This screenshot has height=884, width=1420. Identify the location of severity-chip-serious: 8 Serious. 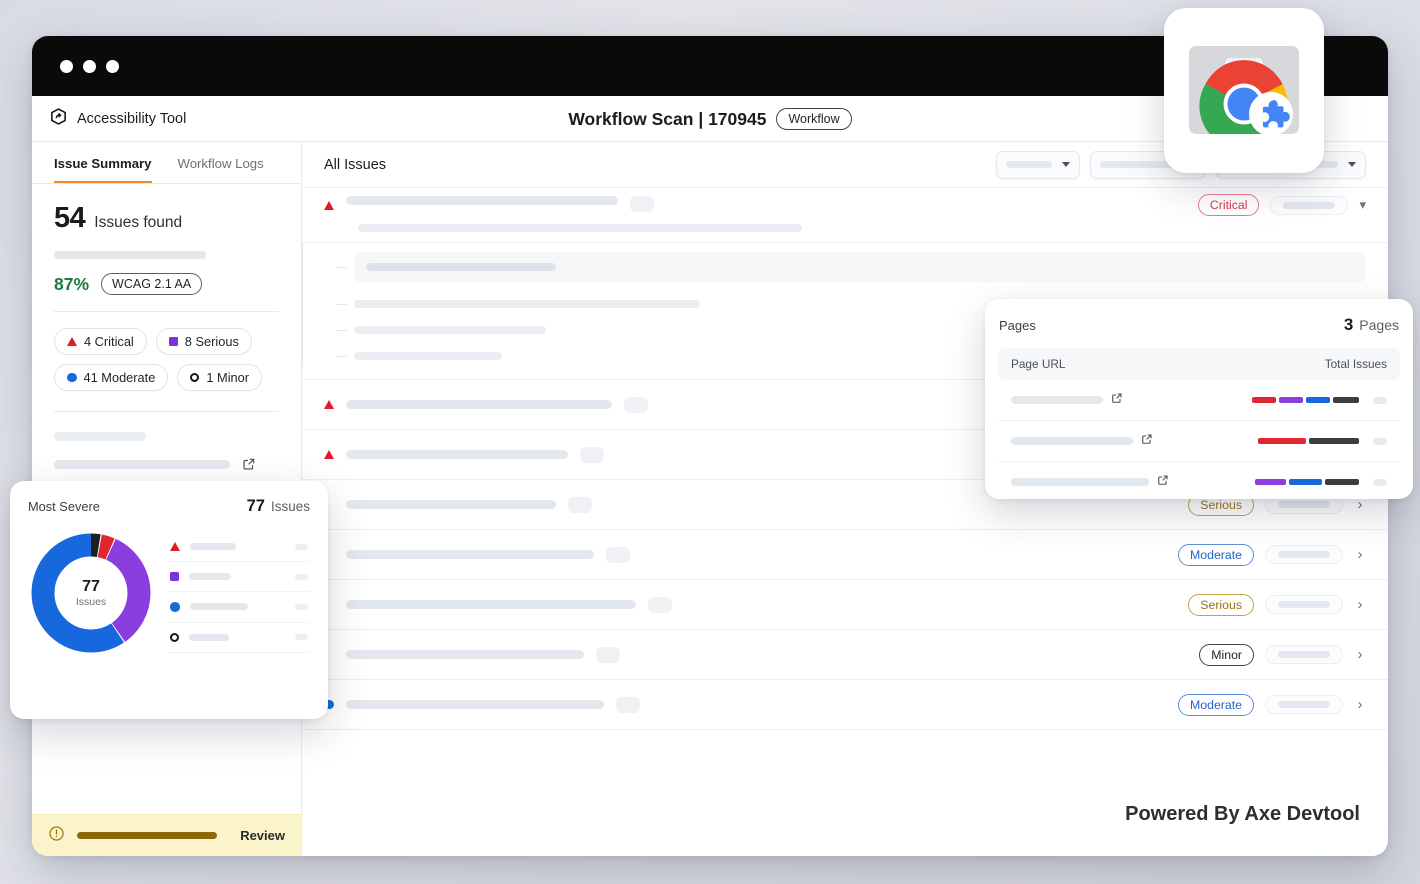
(203, 341).